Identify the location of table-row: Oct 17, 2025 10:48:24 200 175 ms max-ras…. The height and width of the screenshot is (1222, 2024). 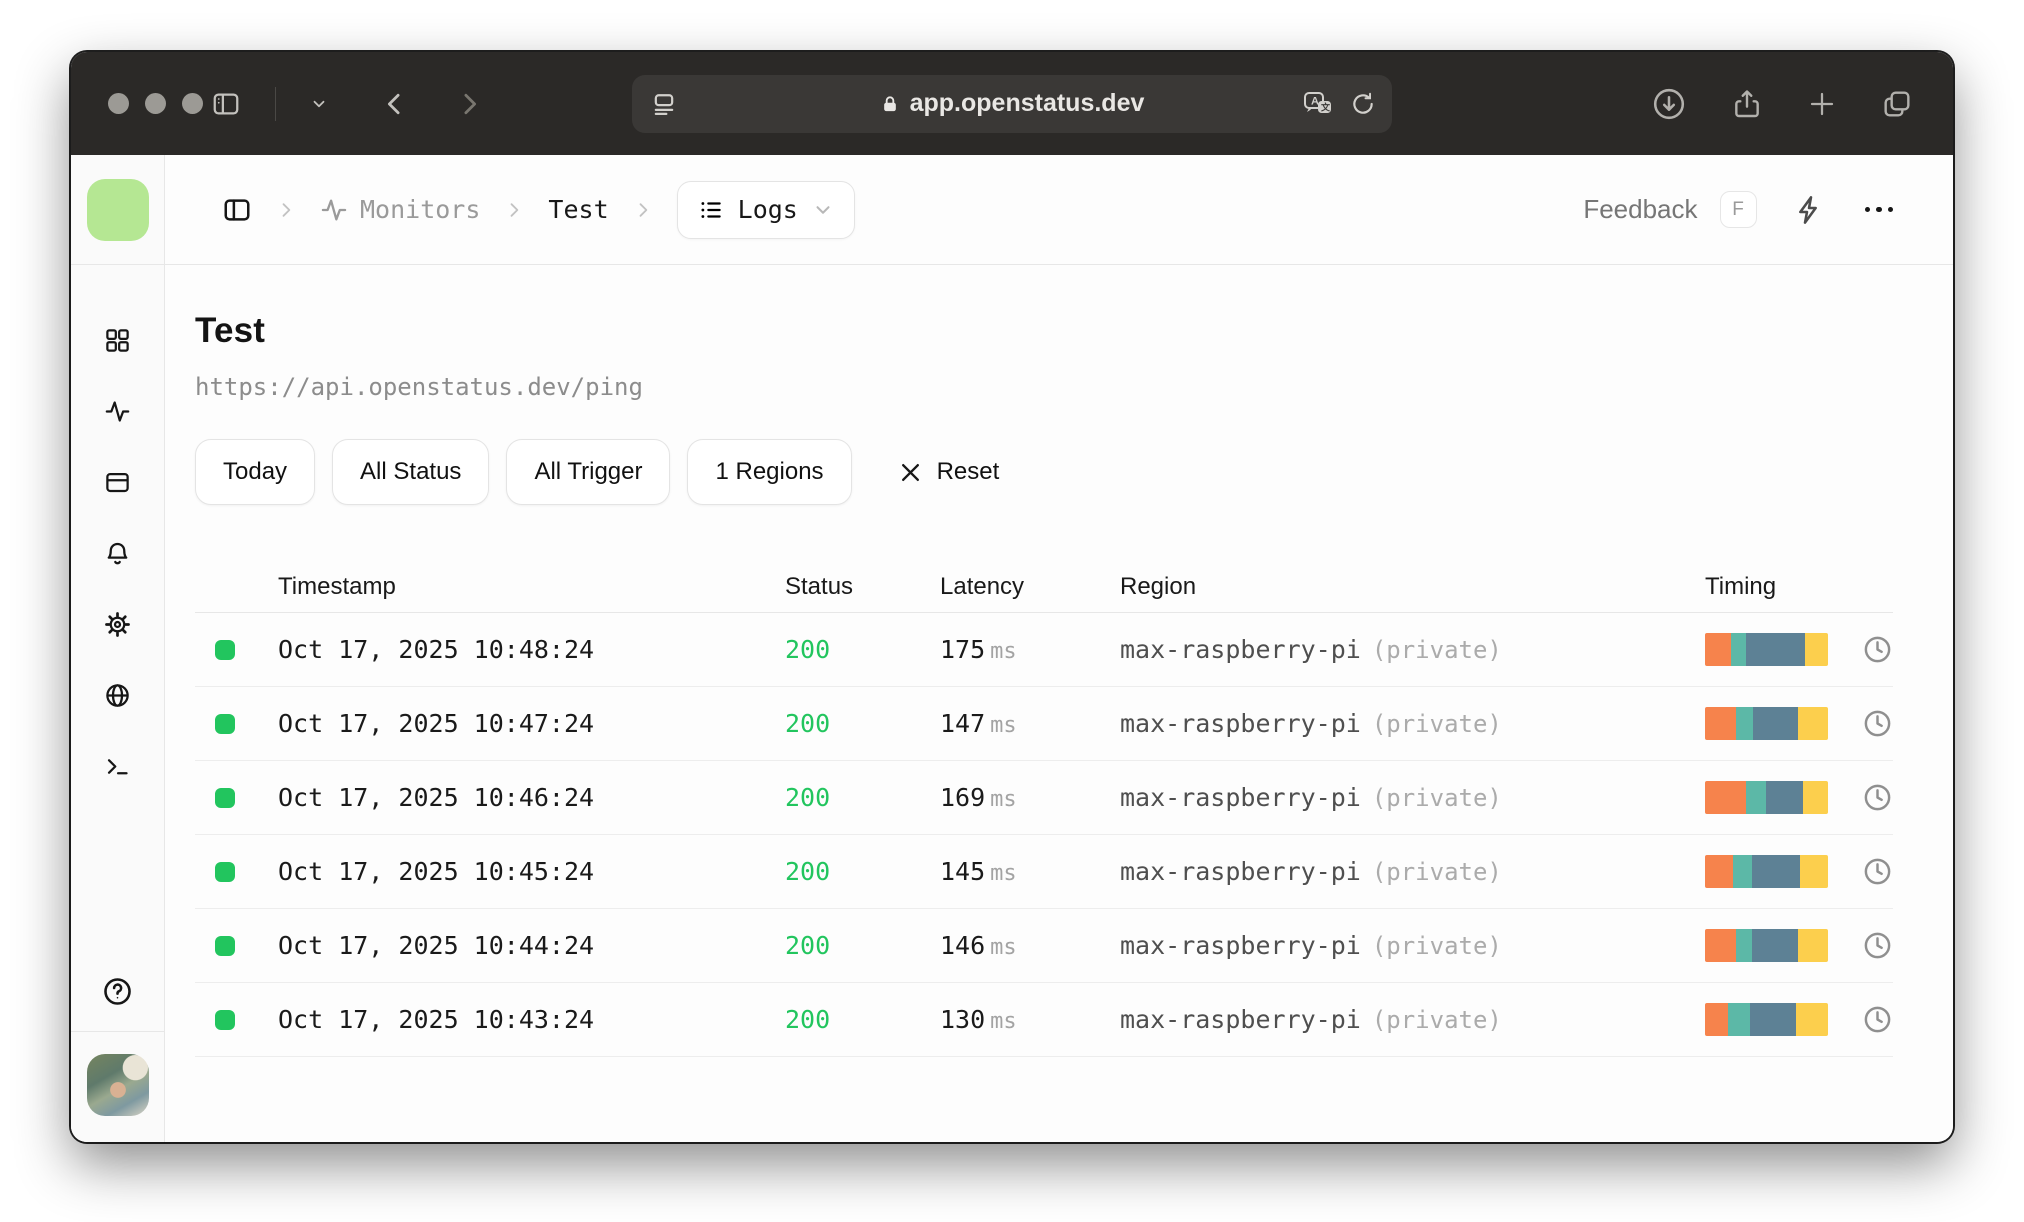
(1044, 650).